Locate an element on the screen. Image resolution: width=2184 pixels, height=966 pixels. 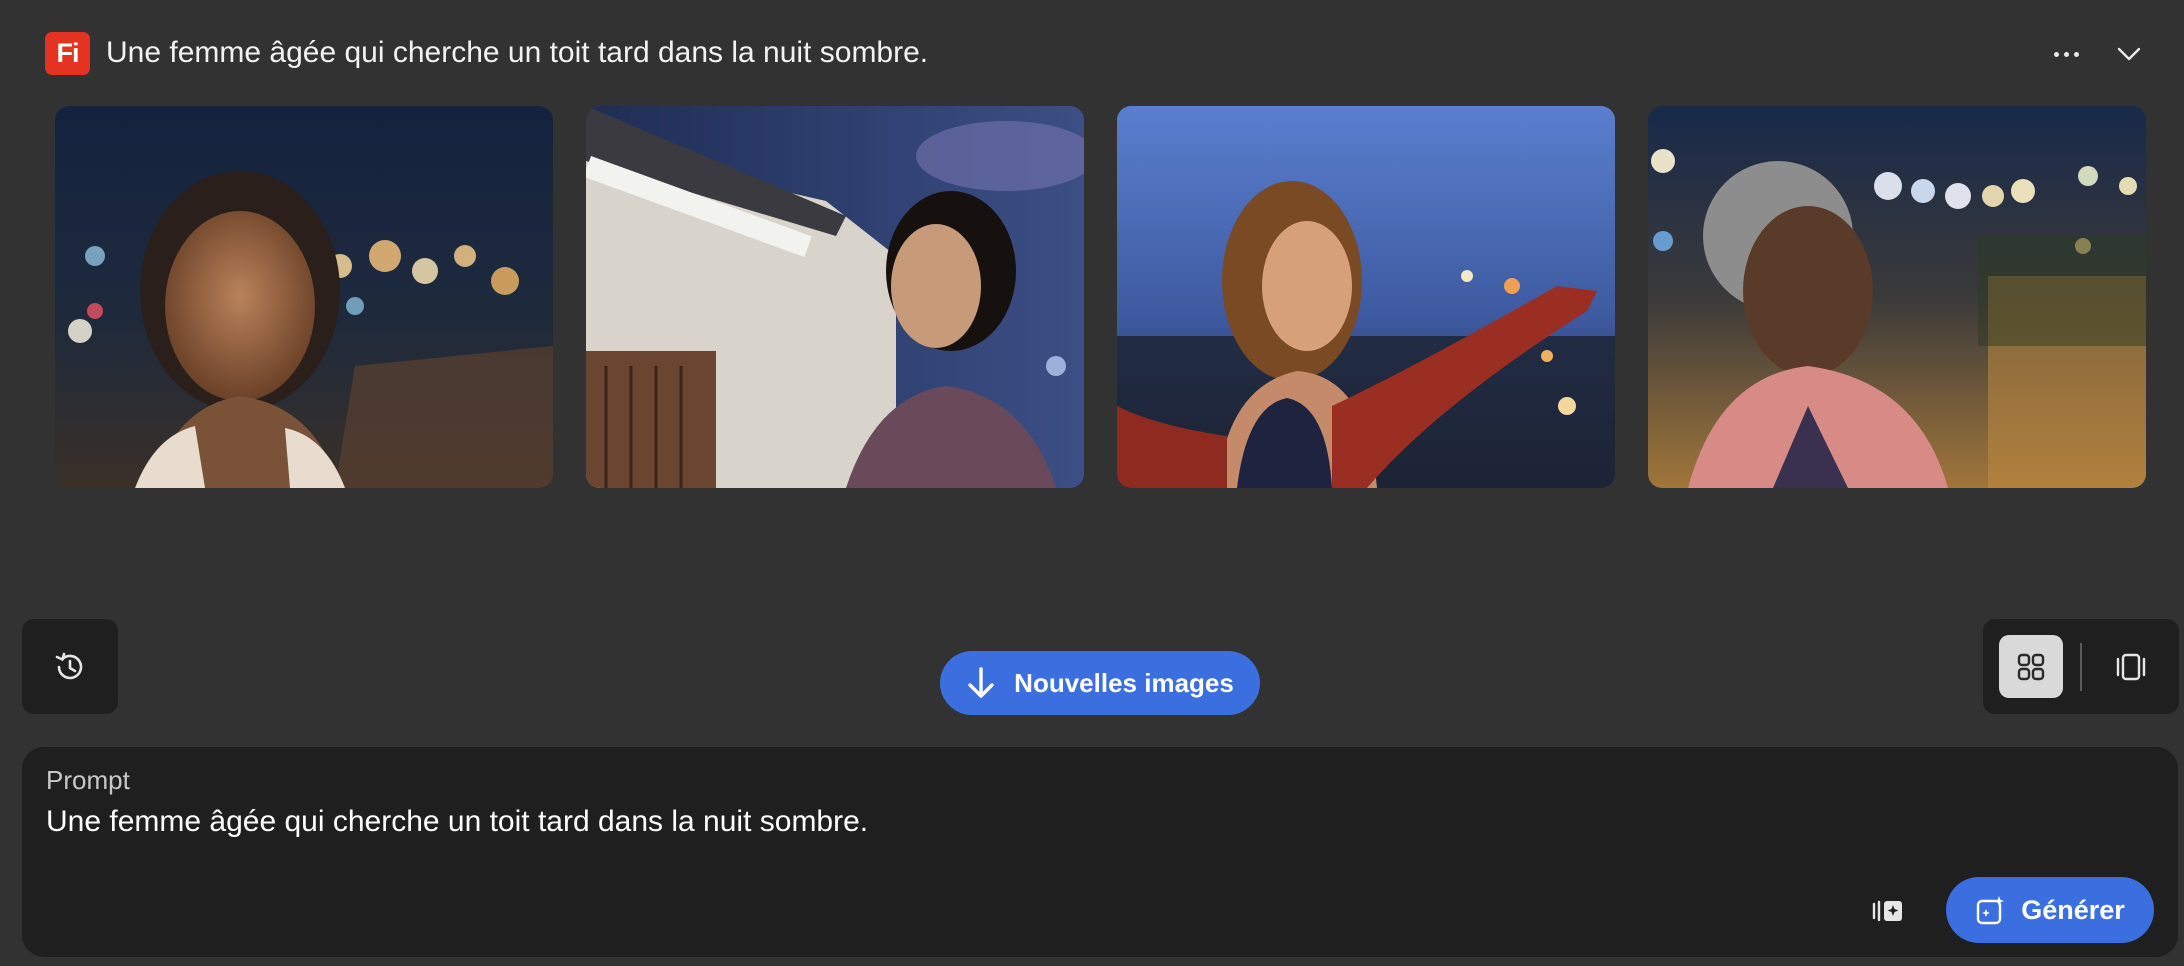
arrow-down-icon is located at coordinates (981, 682).